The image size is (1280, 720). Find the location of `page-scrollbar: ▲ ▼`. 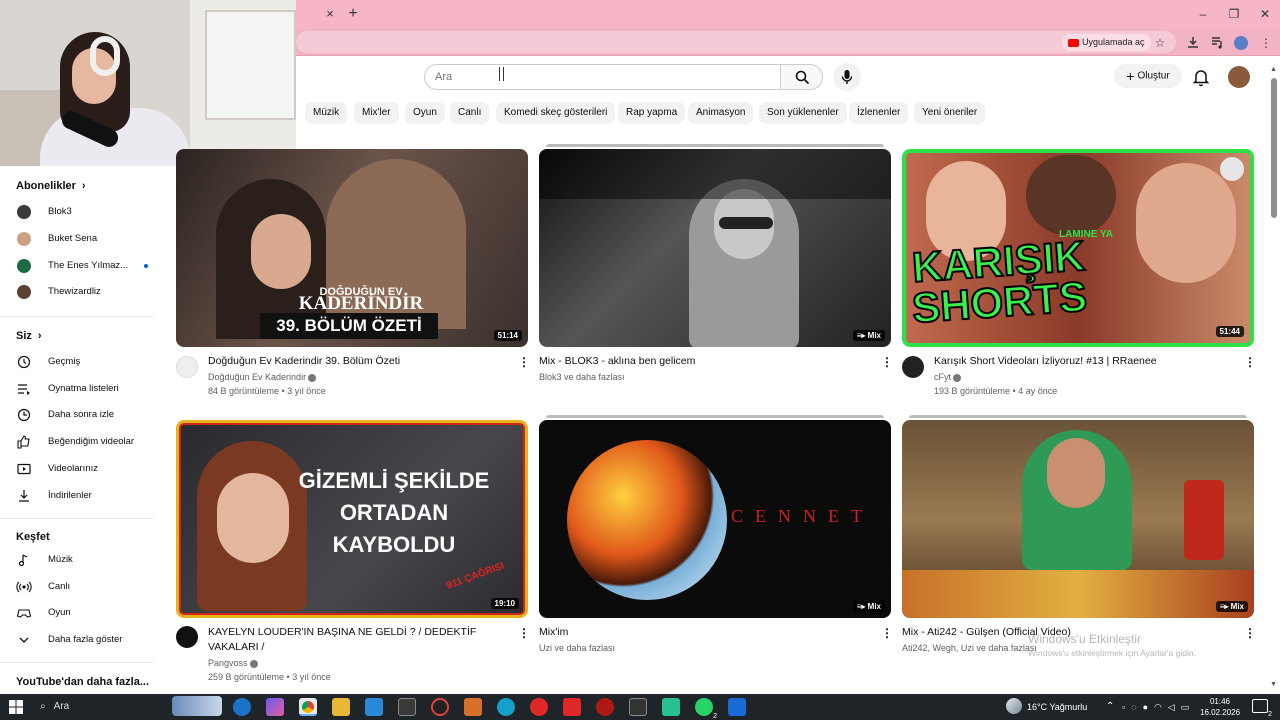

page-scrollbar: ▲ ▼ is located at coordinates (1274, 377).